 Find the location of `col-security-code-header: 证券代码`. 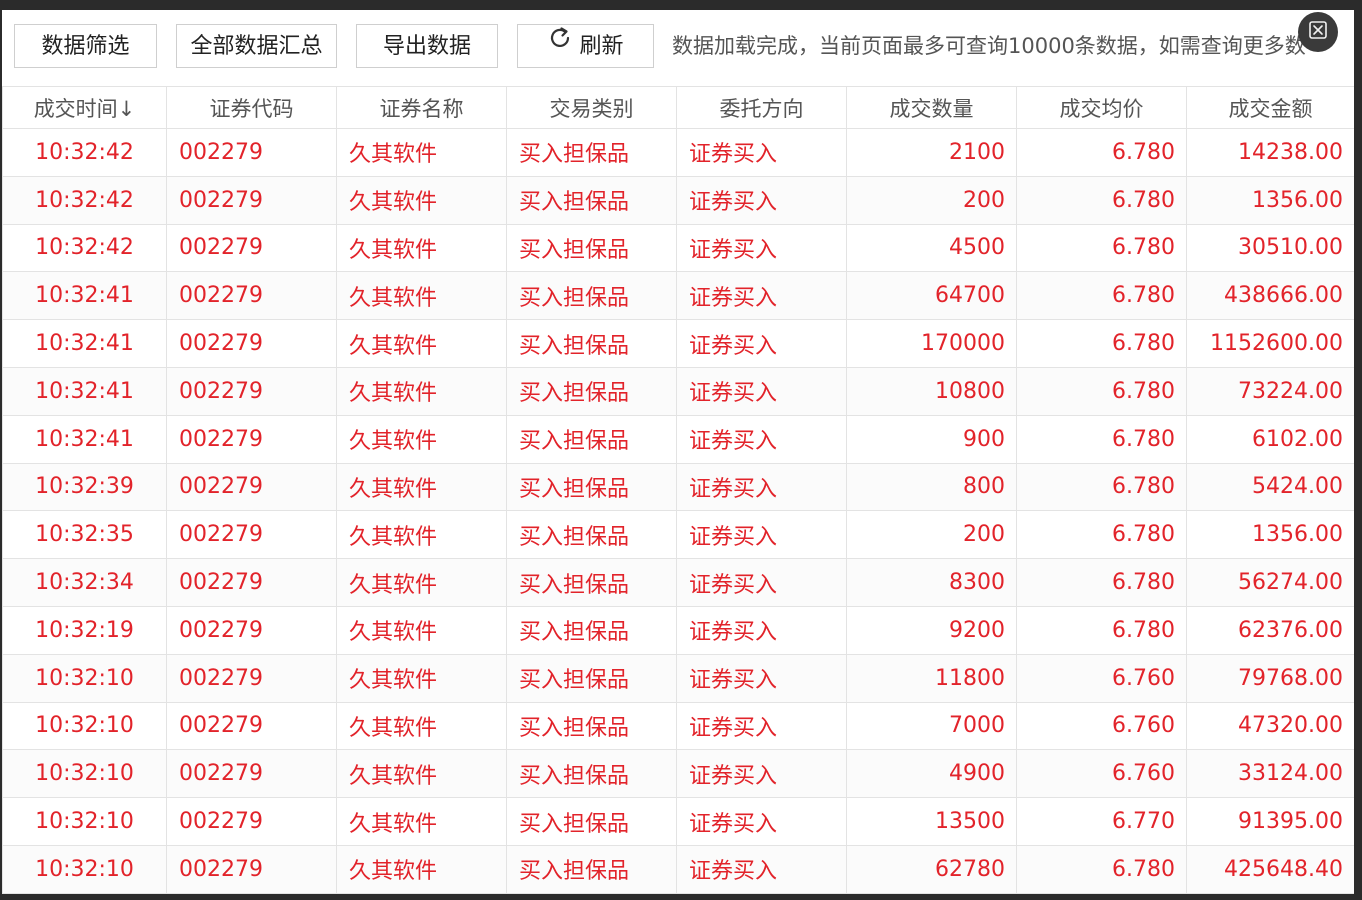

col-security-code-header: 证券代码 is located at coordinates (251, 107).